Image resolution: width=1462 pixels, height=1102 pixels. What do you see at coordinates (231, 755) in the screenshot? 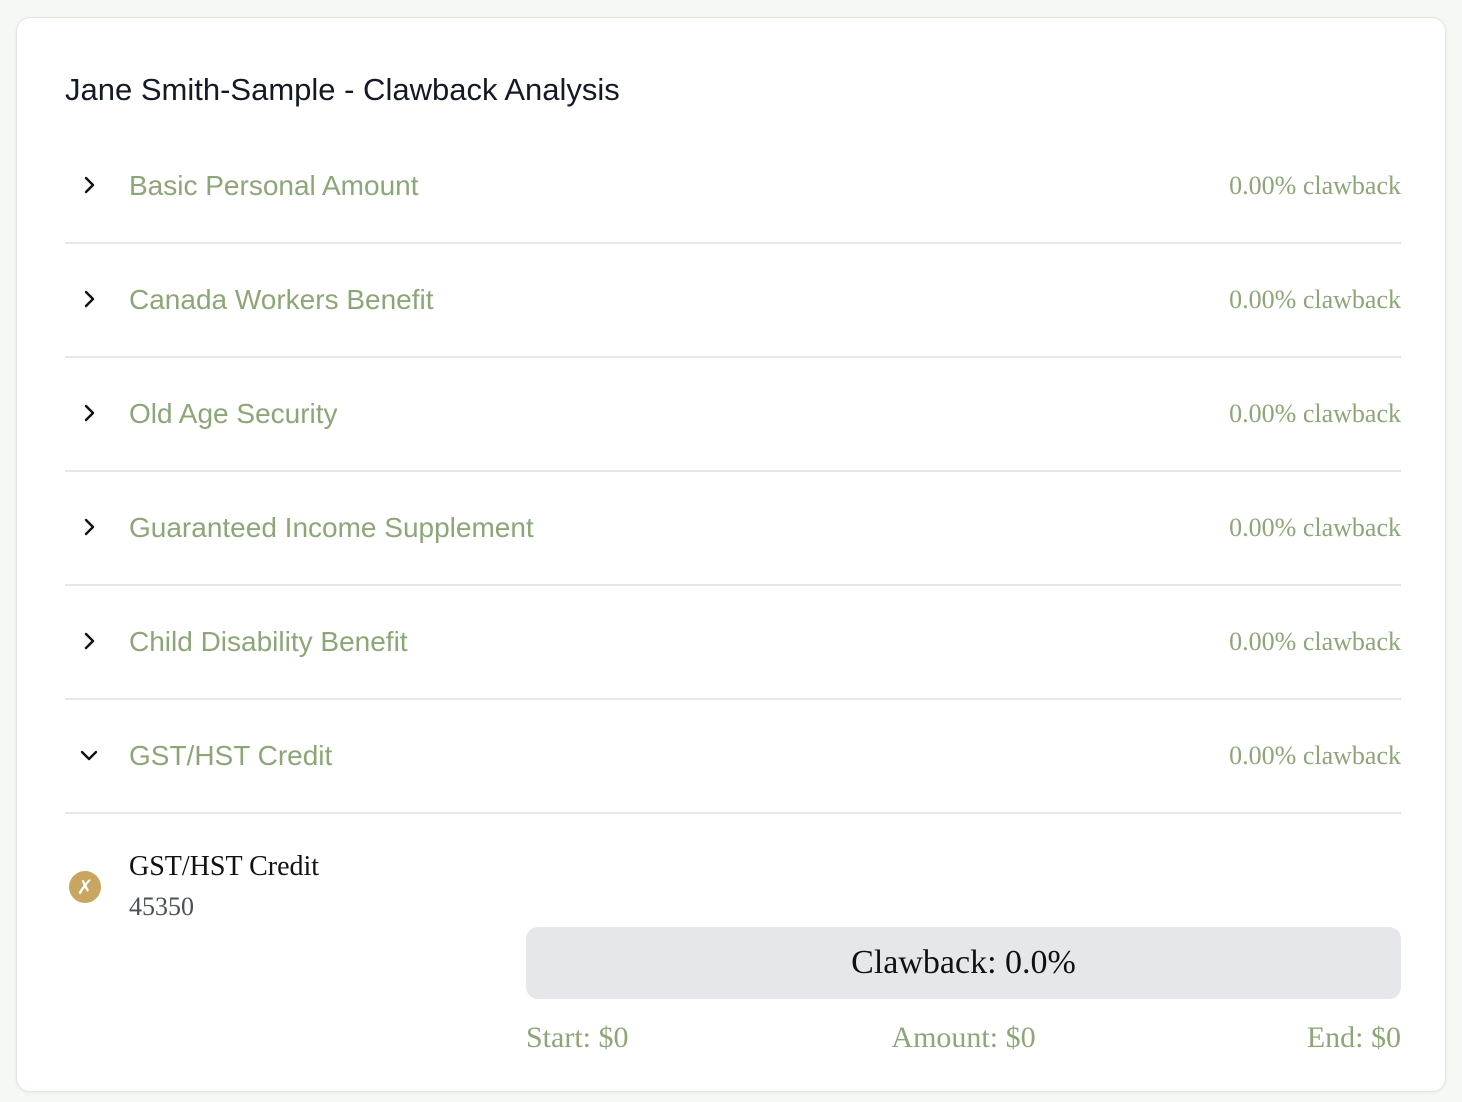
I see `benefit-label: GST/HST Credit` at bounding box center [231, 755].